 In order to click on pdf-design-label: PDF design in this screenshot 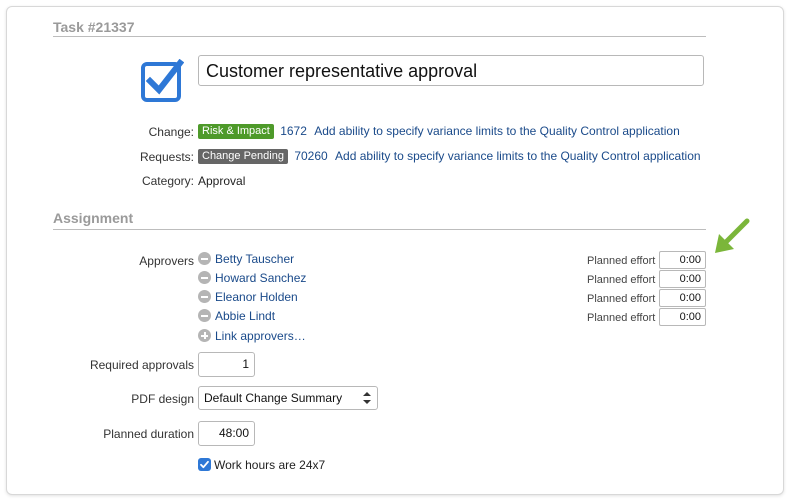, I will do `click(162, 399)`.